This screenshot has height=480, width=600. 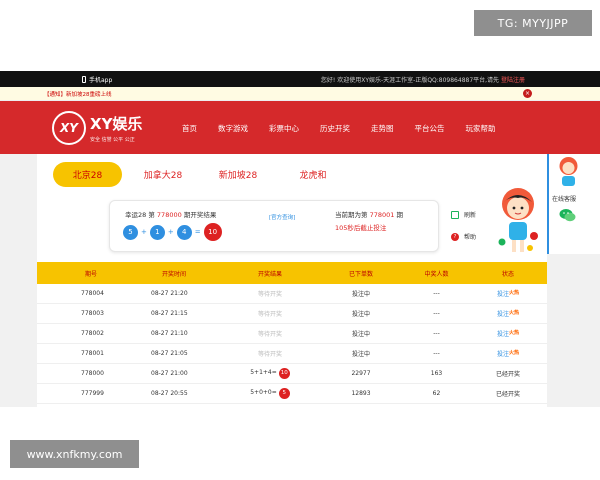 What do you see at coordinates (533, 23) in the screenshot?
I see `watermark-top: TG: MYYJJPP` at bounding box center [533, 23].